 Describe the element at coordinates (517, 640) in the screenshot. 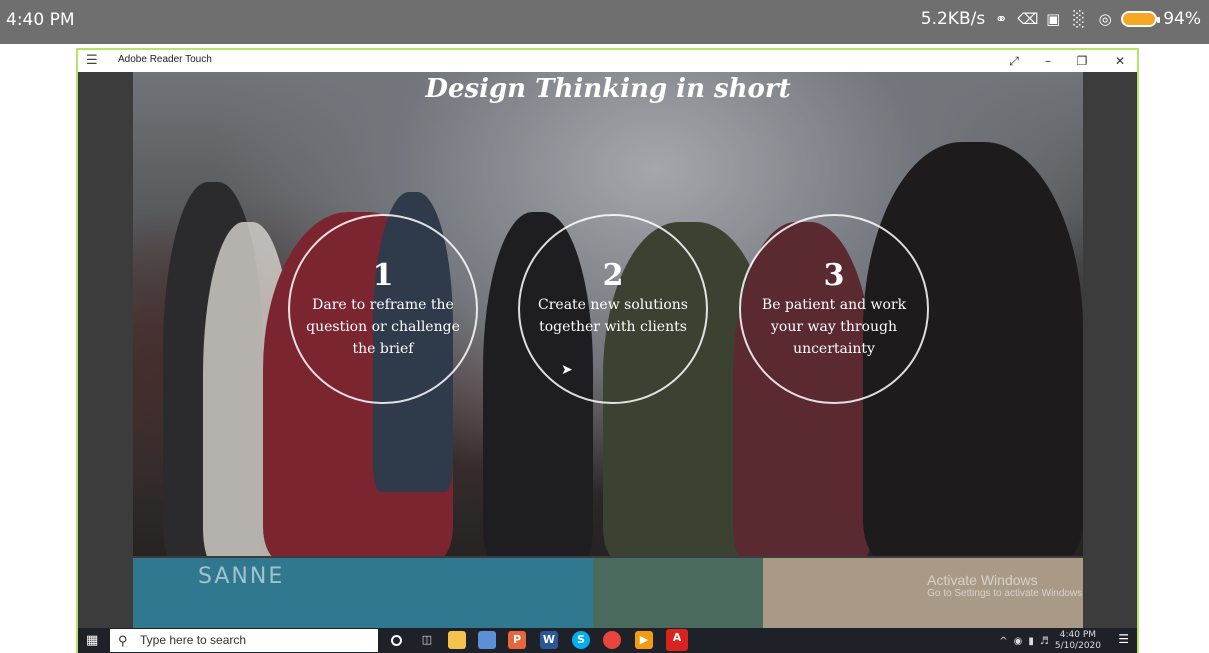

I see `paint-app-icon: P` at that location.